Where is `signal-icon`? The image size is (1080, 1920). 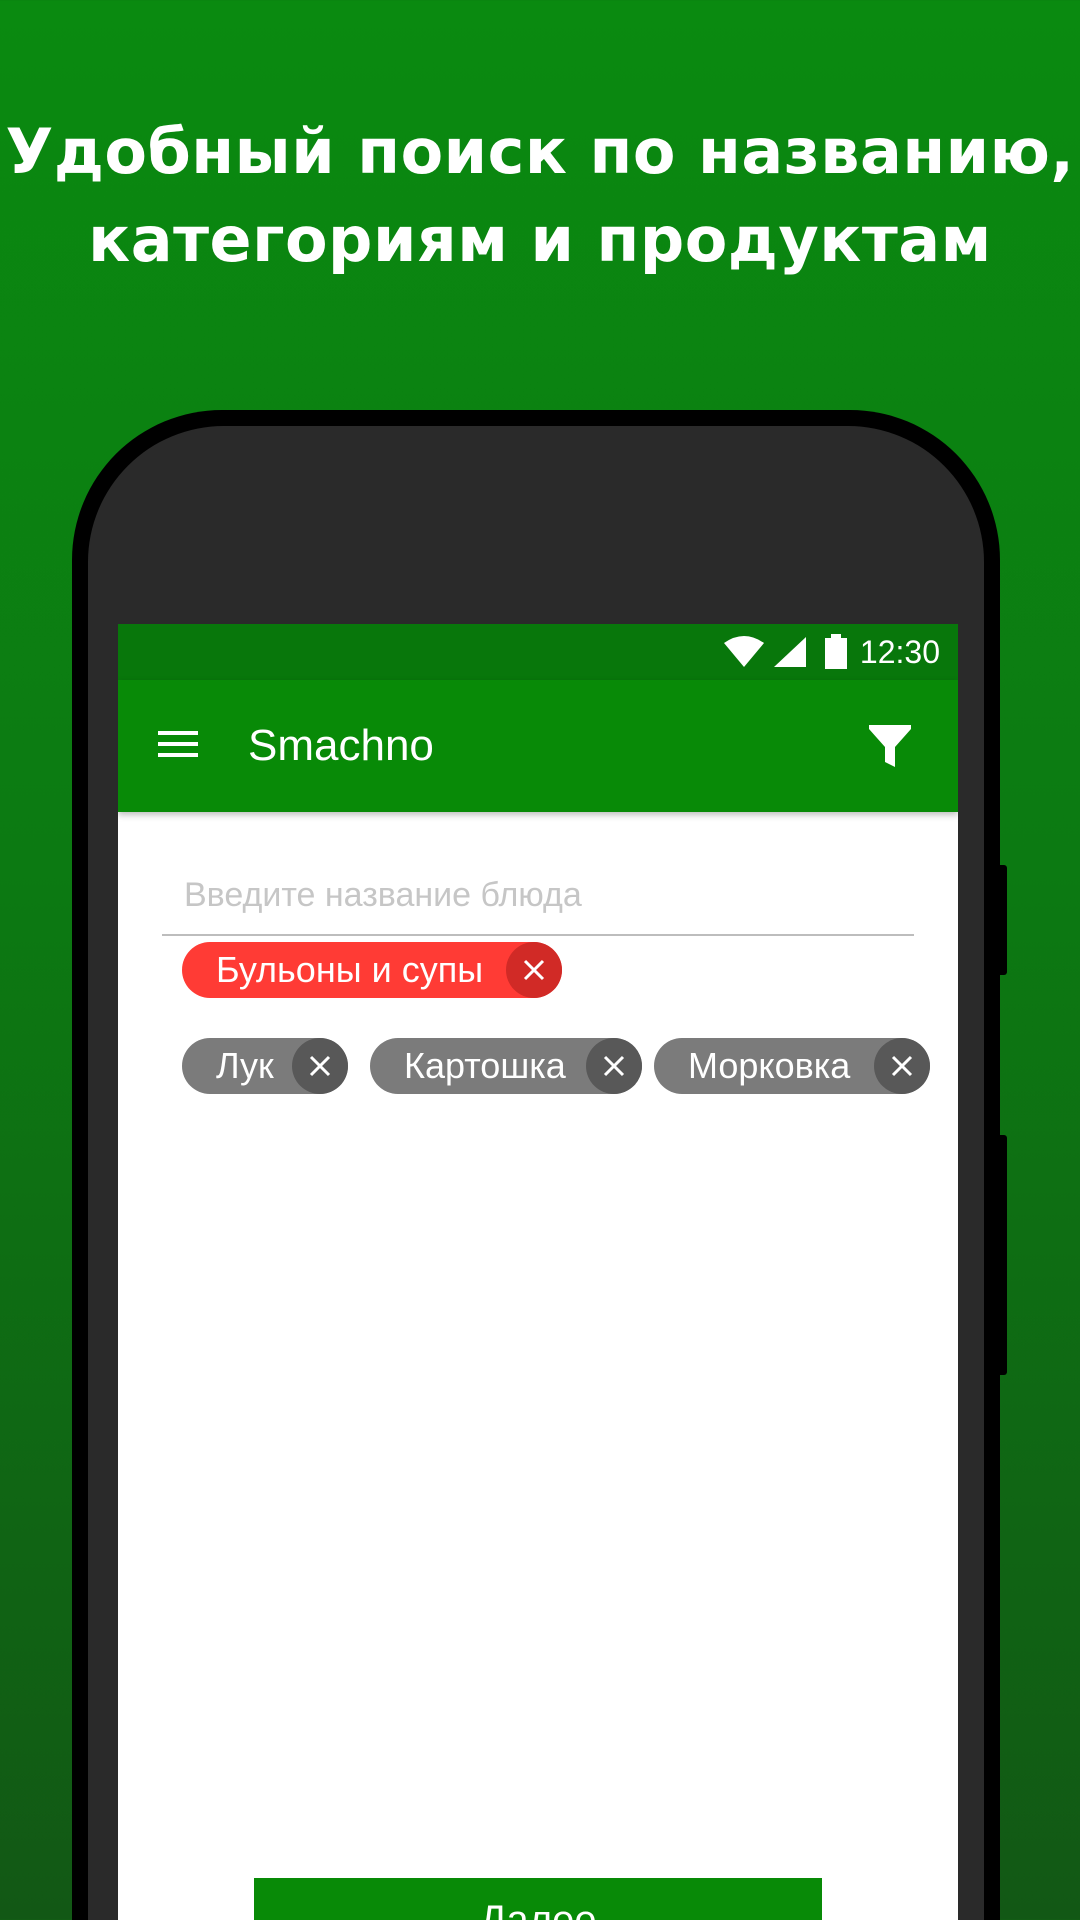
signal-icon is located at coordinates (789, 652).